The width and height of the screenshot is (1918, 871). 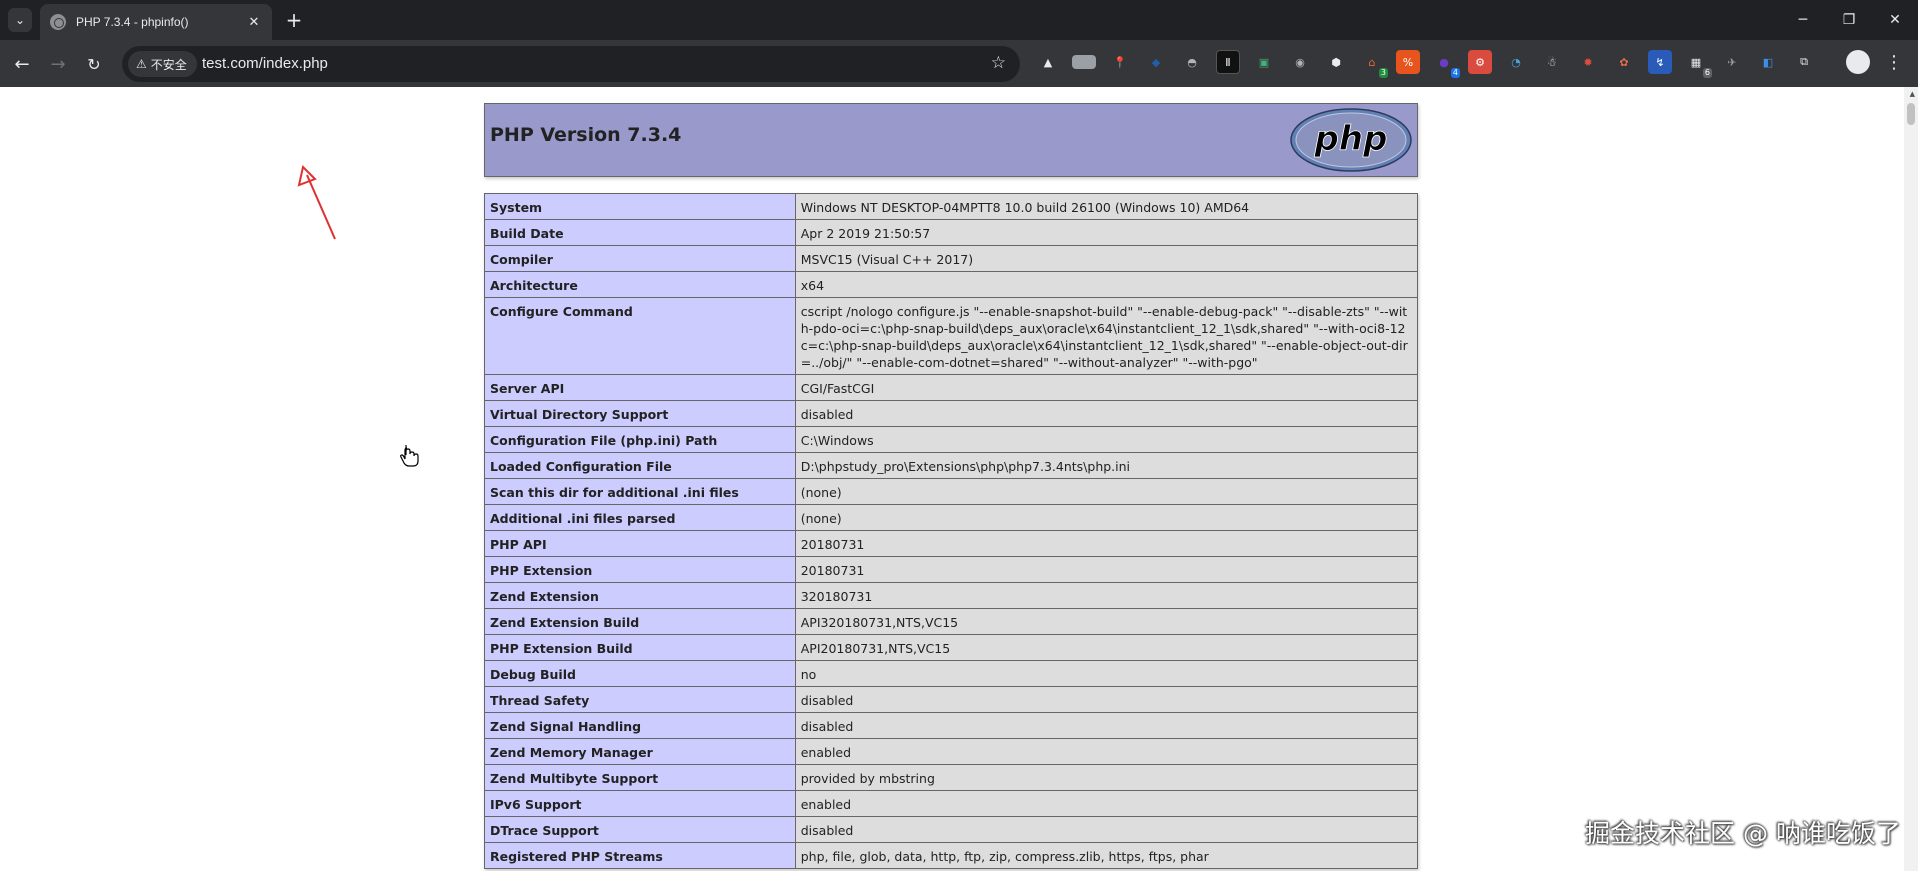 What do you see at coordinates (1732, 62) in the screenshot?
I see `extension-20-icon: ✈` at bounding box center [1732, 62].